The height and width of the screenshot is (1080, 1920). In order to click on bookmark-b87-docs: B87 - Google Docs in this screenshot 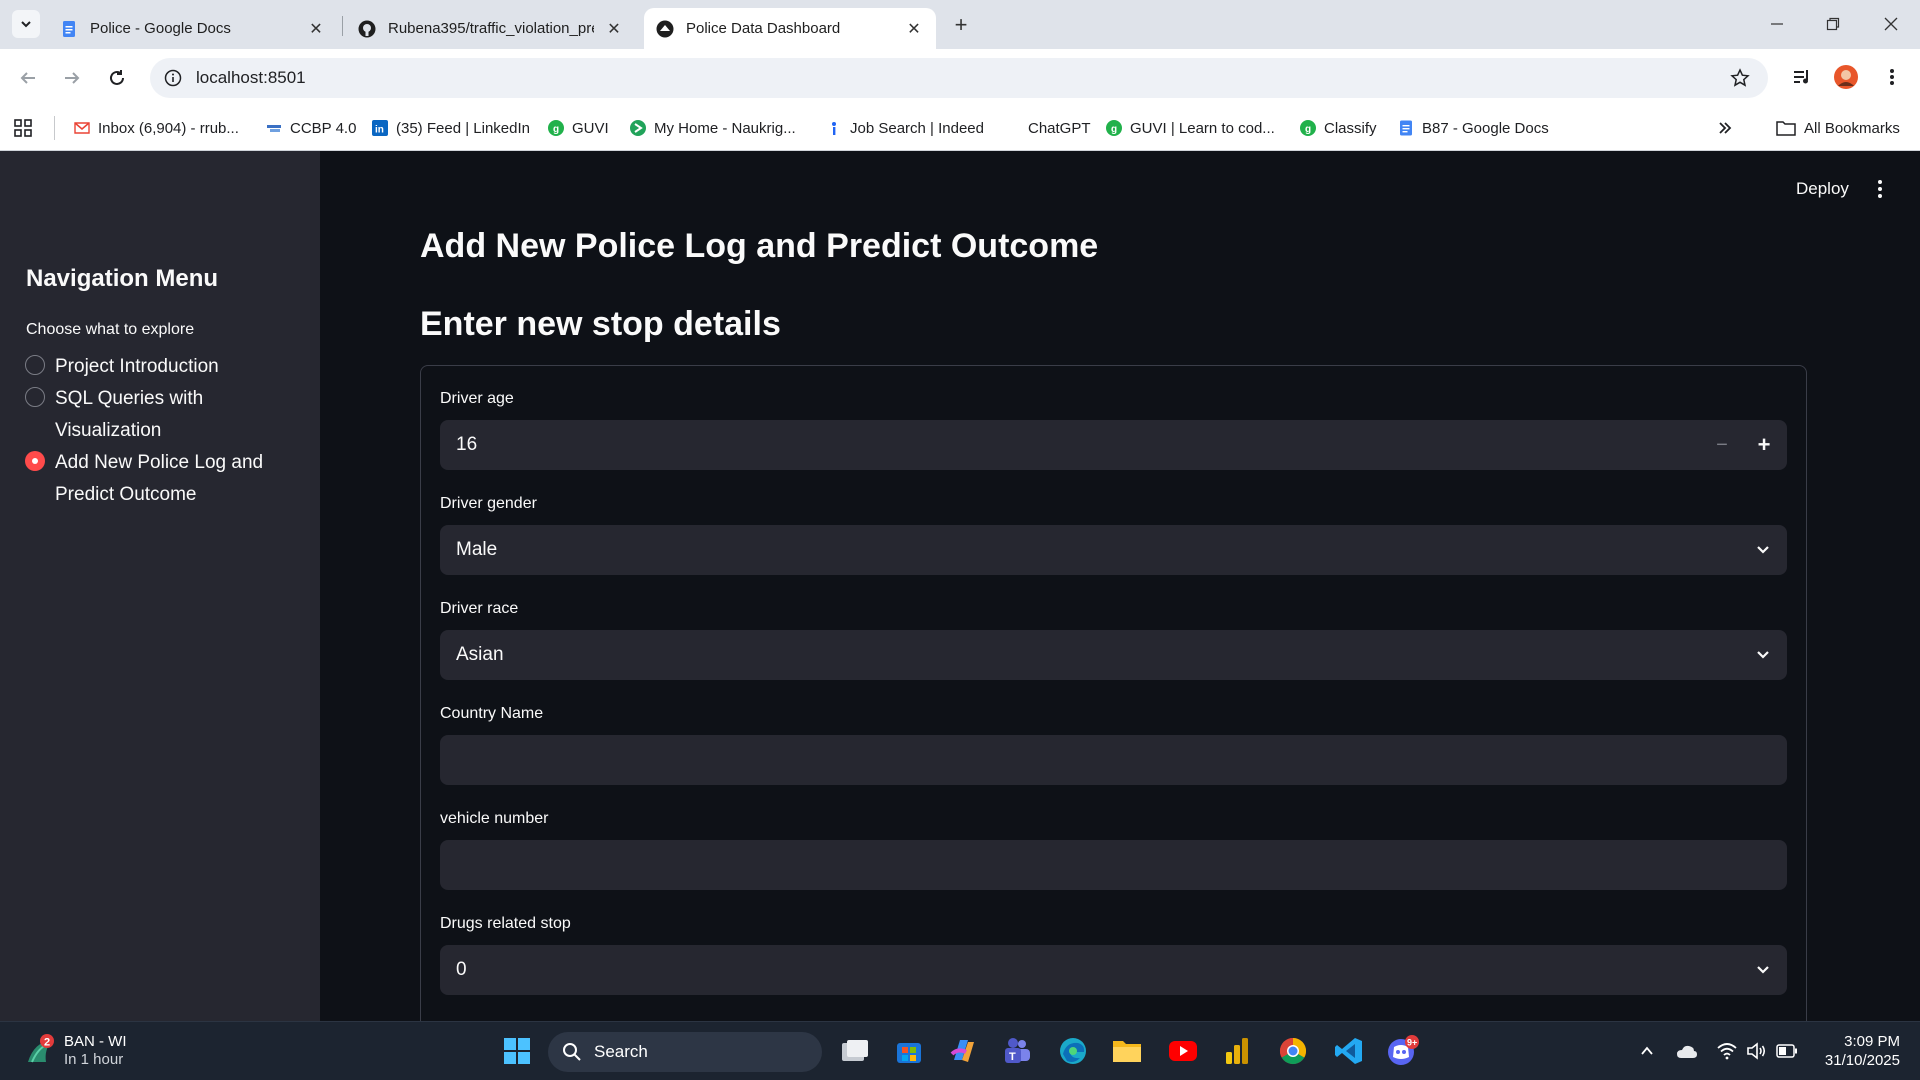, I will do `click(1473, 128)`.